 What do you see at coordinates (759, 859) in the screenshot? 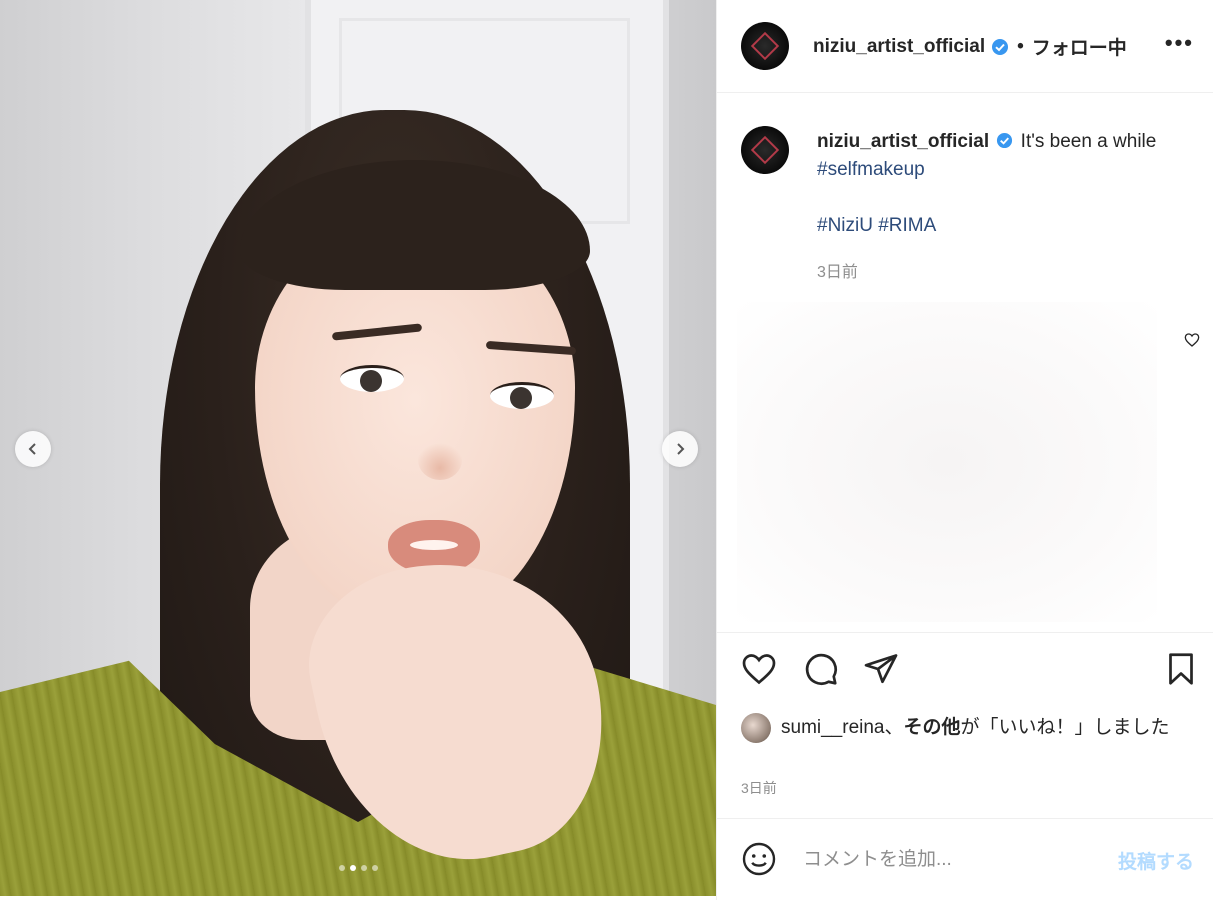
I see `emoji-icon` at bounding box center [759, 859].